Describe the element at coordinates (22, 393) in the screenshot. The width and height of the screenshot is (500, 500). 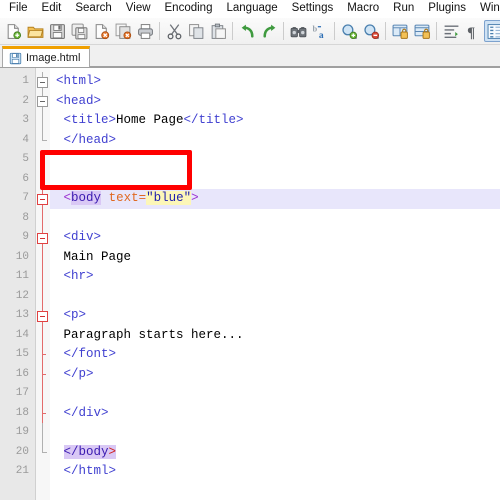
I see `line-number: 17` at that location.